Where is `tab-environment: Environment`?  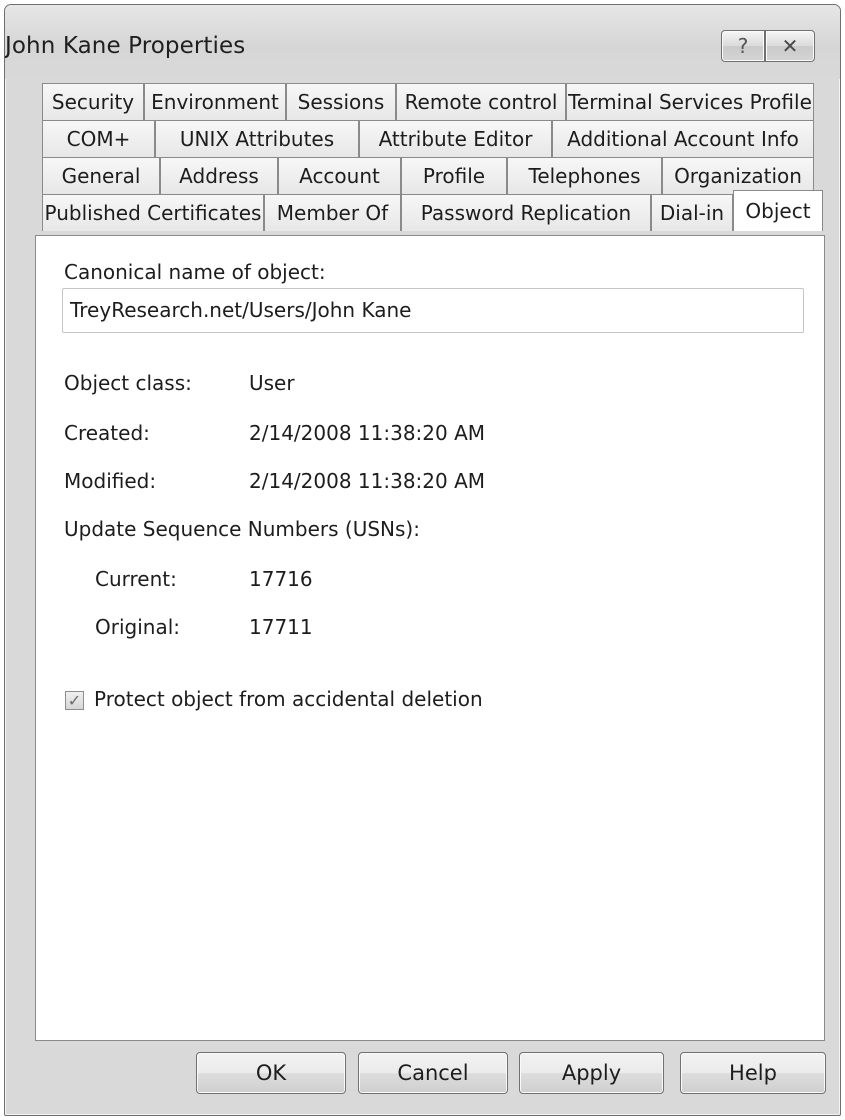
tab-environment: Environment is located at coordinates (215, 101).